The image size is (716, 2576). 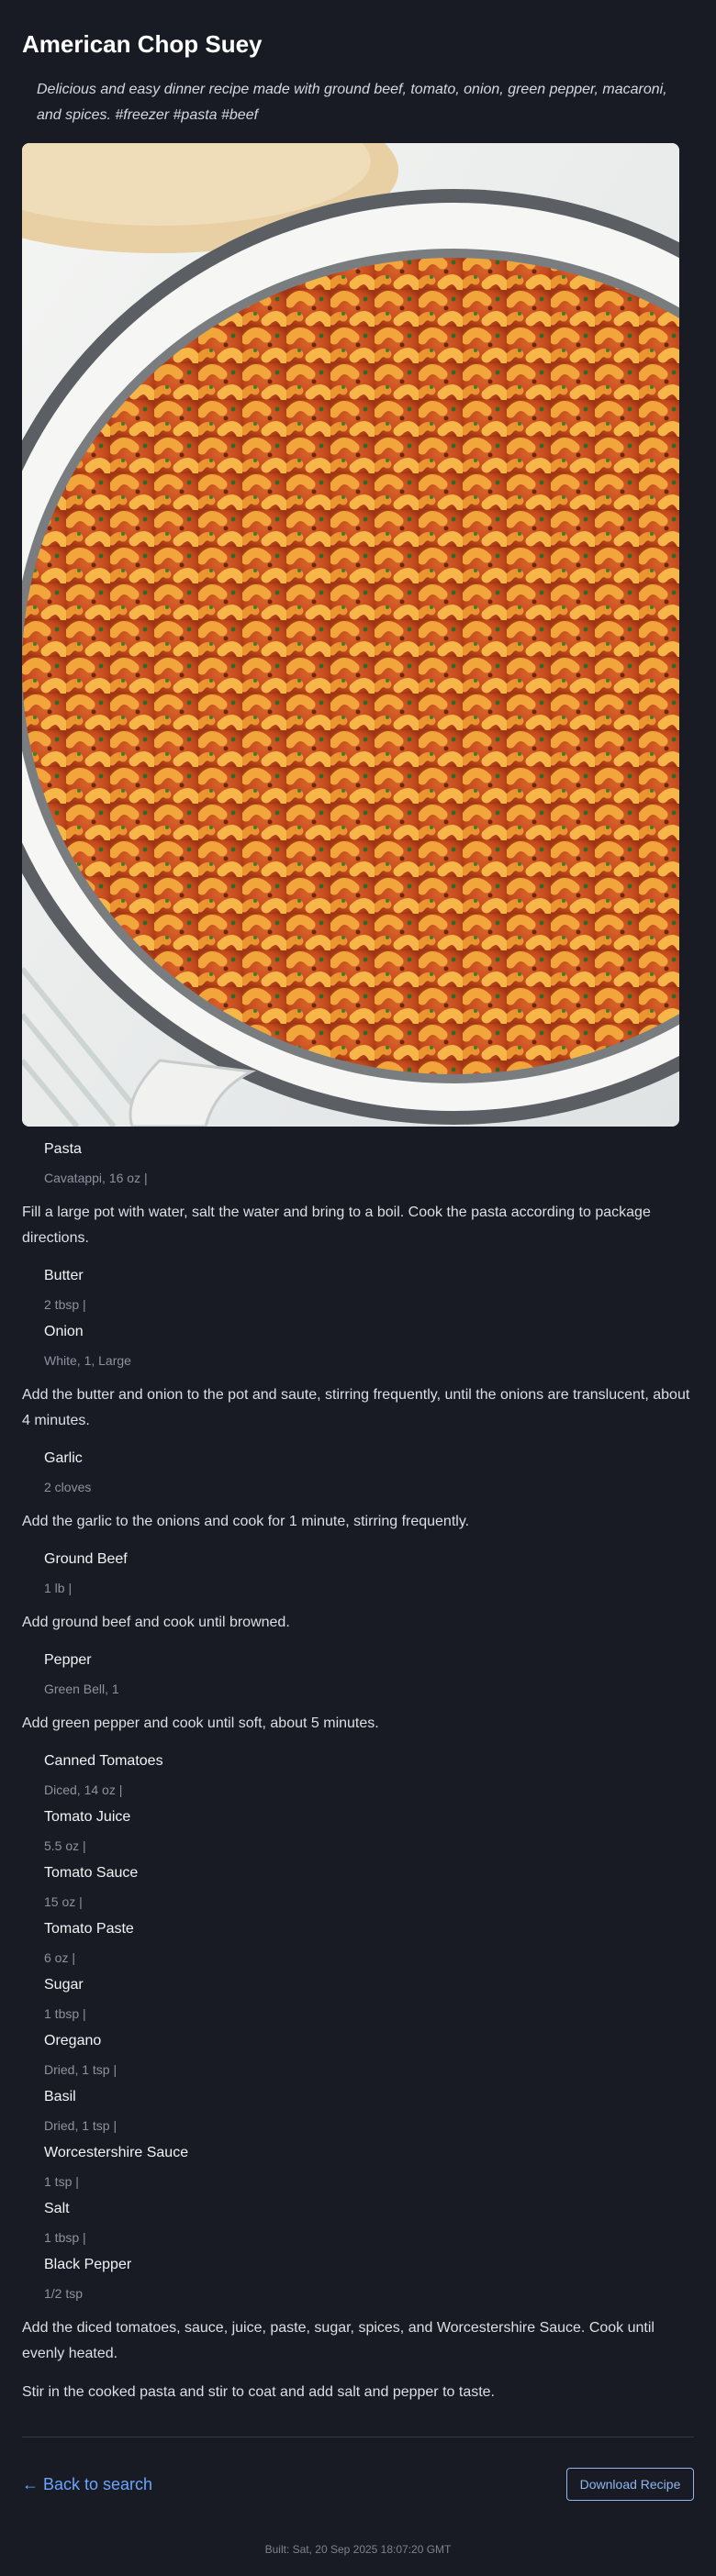 What do you see at coordinates (65, 1304) in the screenshot?
I see `ingredient-detail: 2 tbsp |` at bounding box center [65, 1304].